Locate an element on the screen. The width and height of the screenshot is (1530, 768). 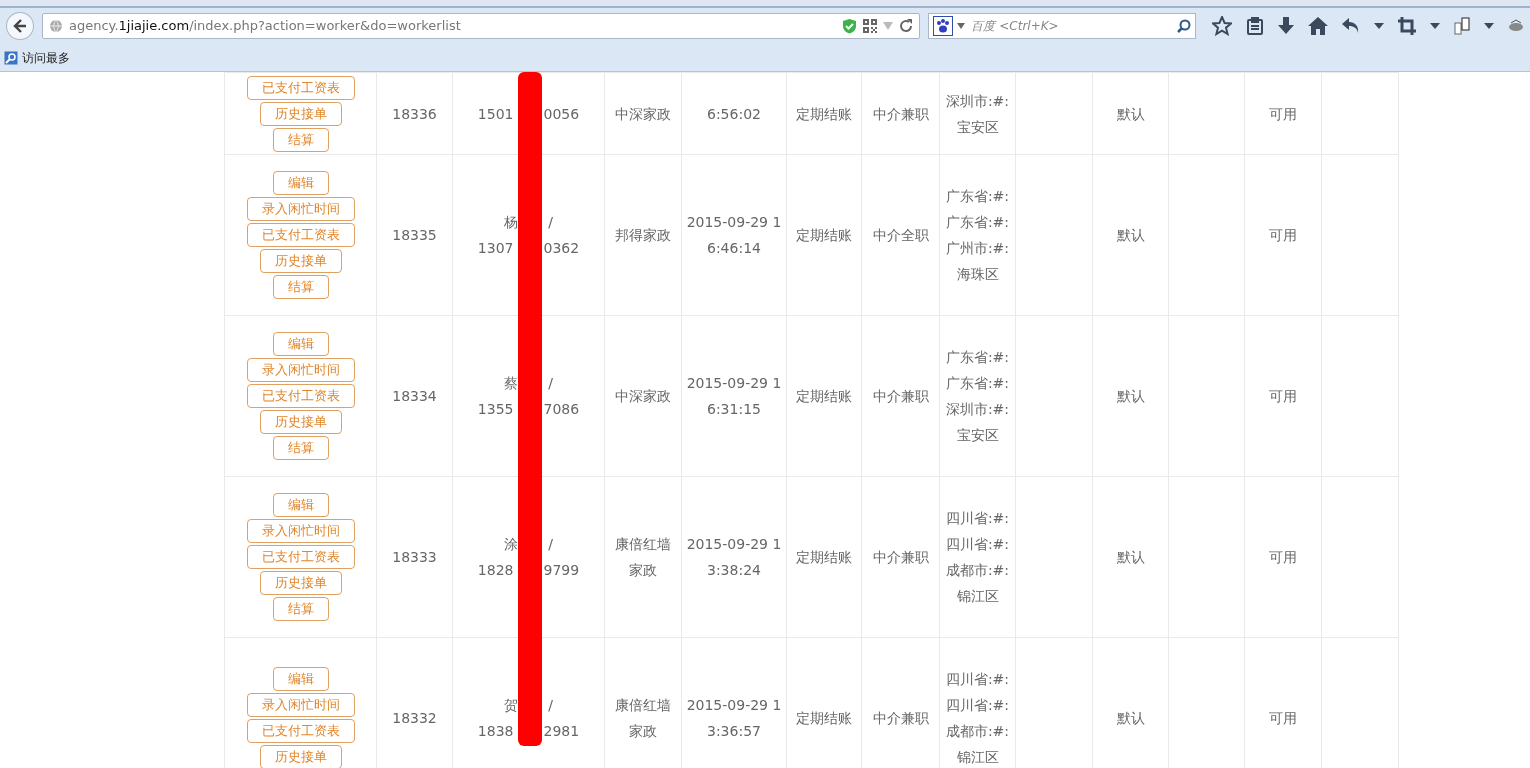
phone-text: 1828 is located at coordinates (495, 570).